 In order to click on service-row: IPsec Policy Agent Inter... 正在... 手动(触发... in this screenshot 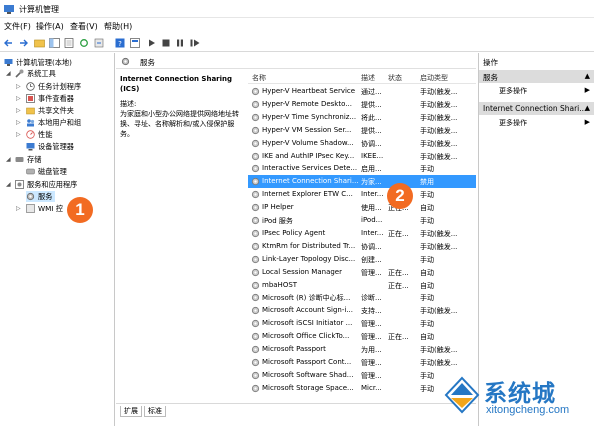, I will do `click(362, 233)`.